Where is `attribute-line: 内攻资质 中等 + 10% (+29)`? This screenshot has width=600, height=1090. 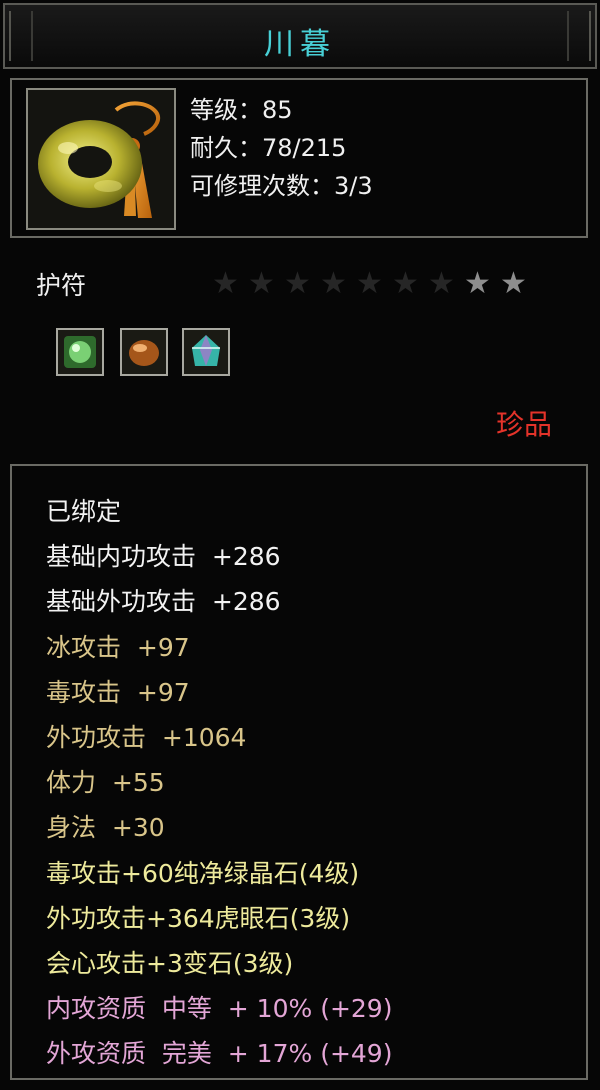 attribute-line: 内攻资质 中等 + 10% (+29) is located at coordinates (219, 1009).